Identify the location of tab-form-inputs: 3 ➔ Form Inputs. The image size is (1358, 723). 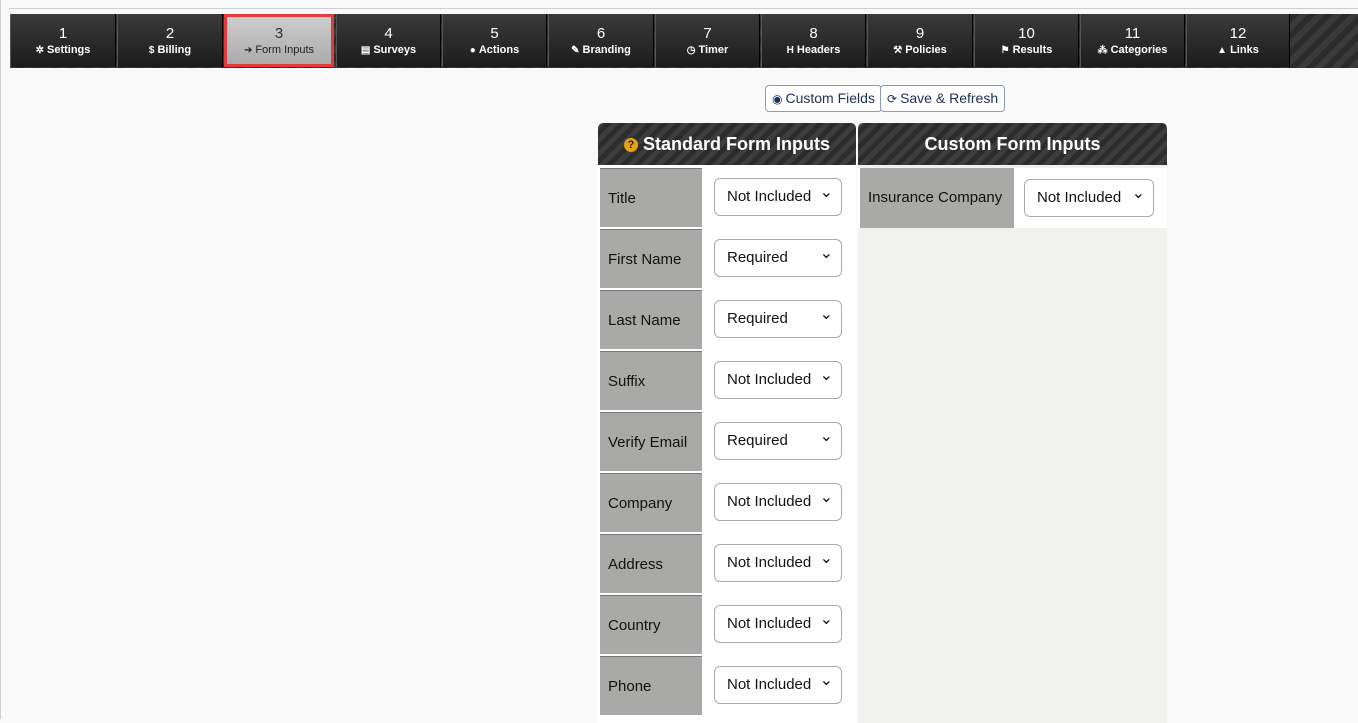
(279, 40).